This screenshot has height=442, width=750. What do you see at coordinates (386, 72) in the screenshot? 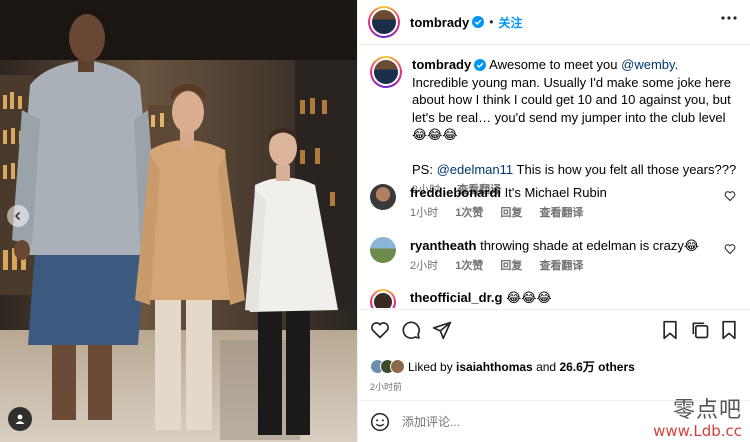
I see `caption-avatar` at bounding box center [386, 72].